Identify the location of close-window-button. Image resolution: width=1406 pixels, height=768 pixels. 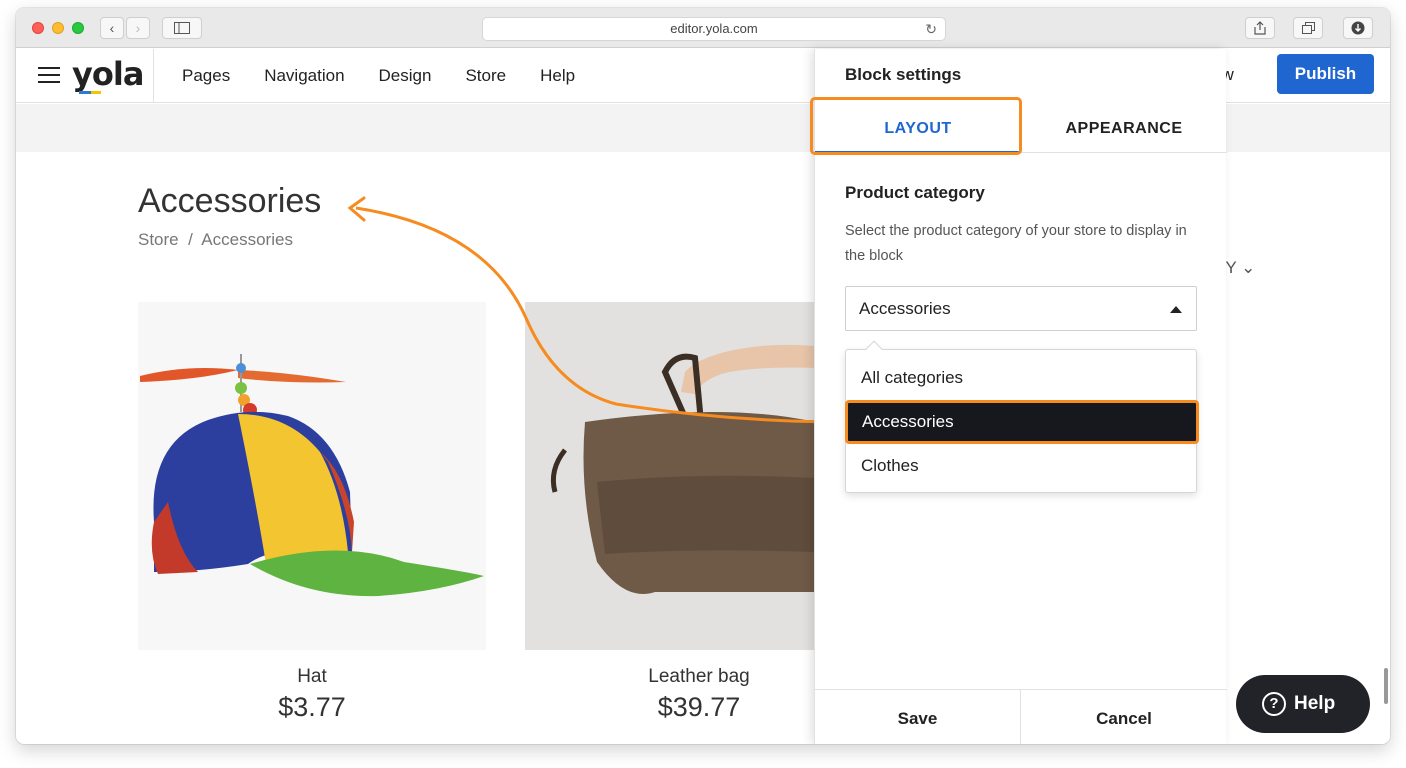
(38, 28).